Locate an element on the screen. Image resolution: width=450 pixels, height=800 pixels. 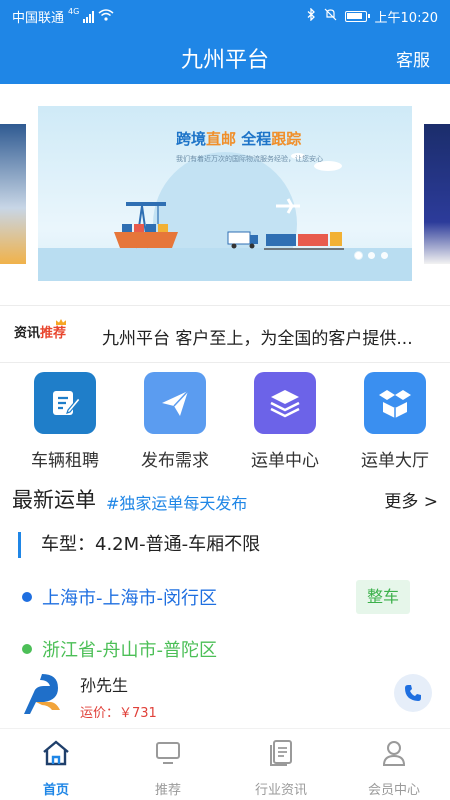
more-link: 更多 > is located at coordinates (411, 499).